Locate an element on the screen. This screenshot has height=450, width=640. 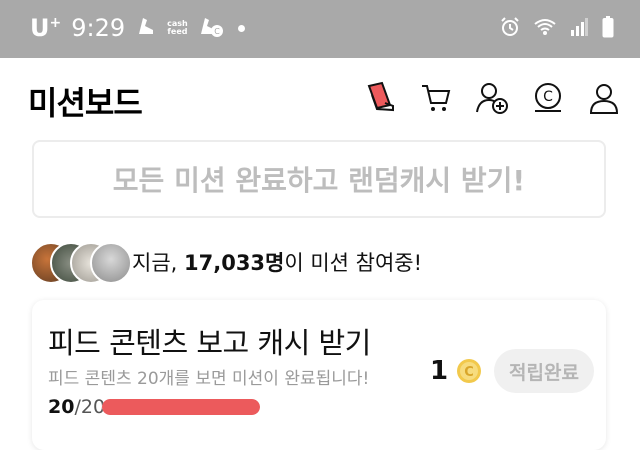
avatar-stack is located at coordinates (81, 263).